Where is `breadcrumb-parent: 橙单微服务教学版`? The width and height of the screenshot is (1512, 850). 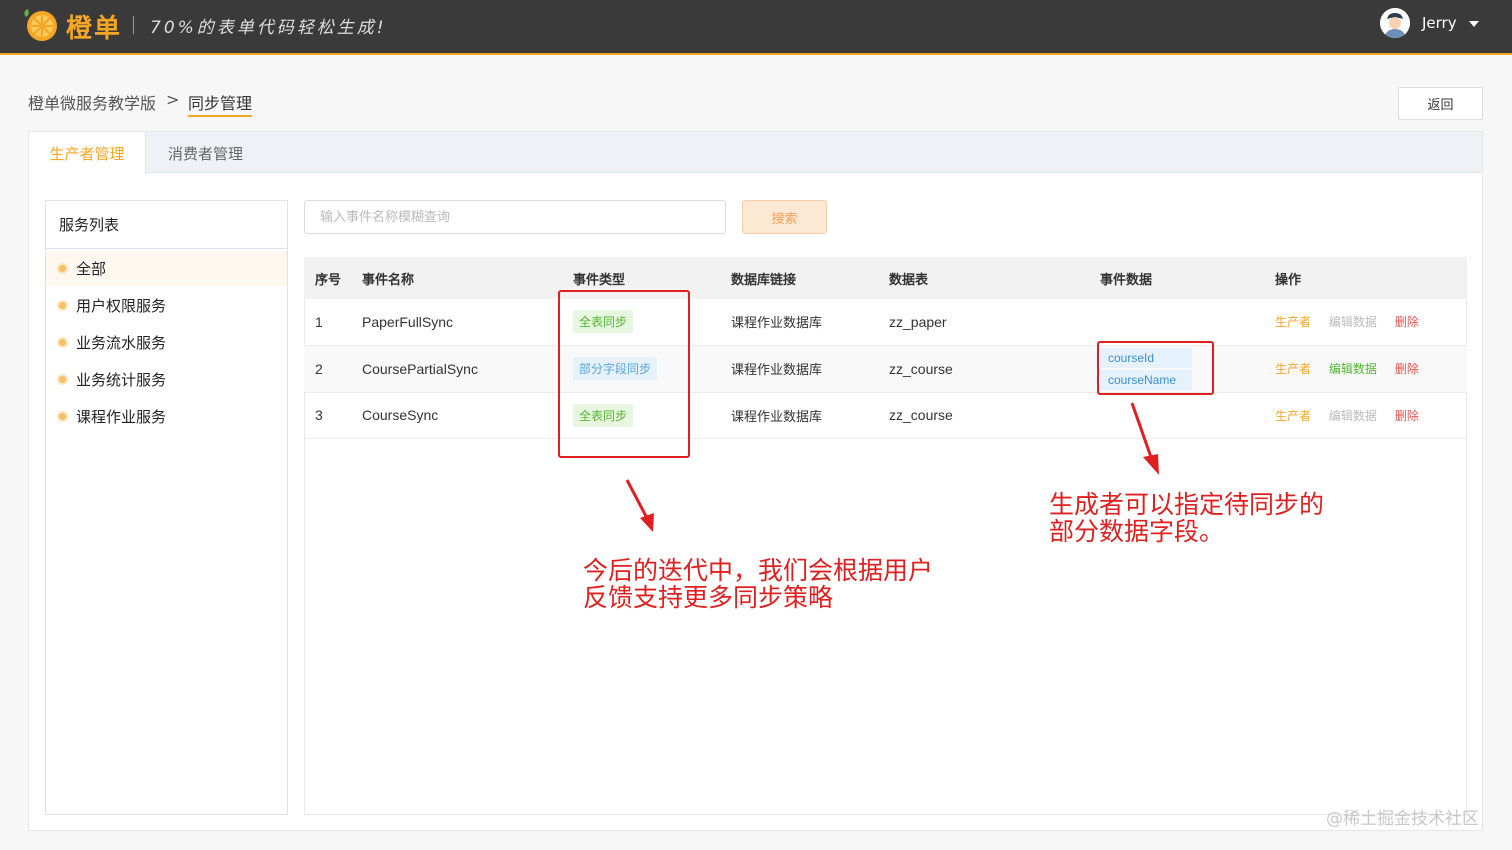
breadcrumb-parent: 橙单微服务教学版 is located at coordinates (92, 102).